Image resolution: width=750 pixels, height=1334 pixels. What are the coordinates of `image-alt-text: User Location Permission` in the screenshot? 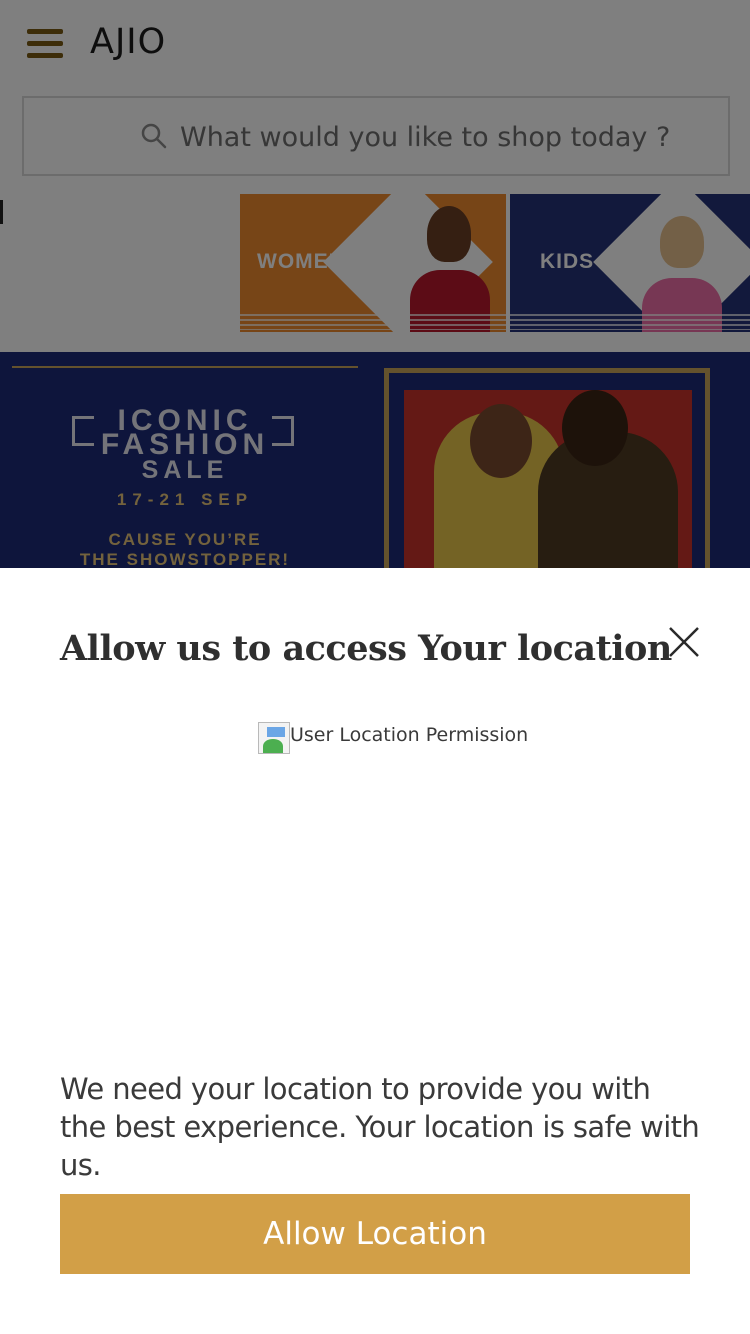 It's located at (409, 735).